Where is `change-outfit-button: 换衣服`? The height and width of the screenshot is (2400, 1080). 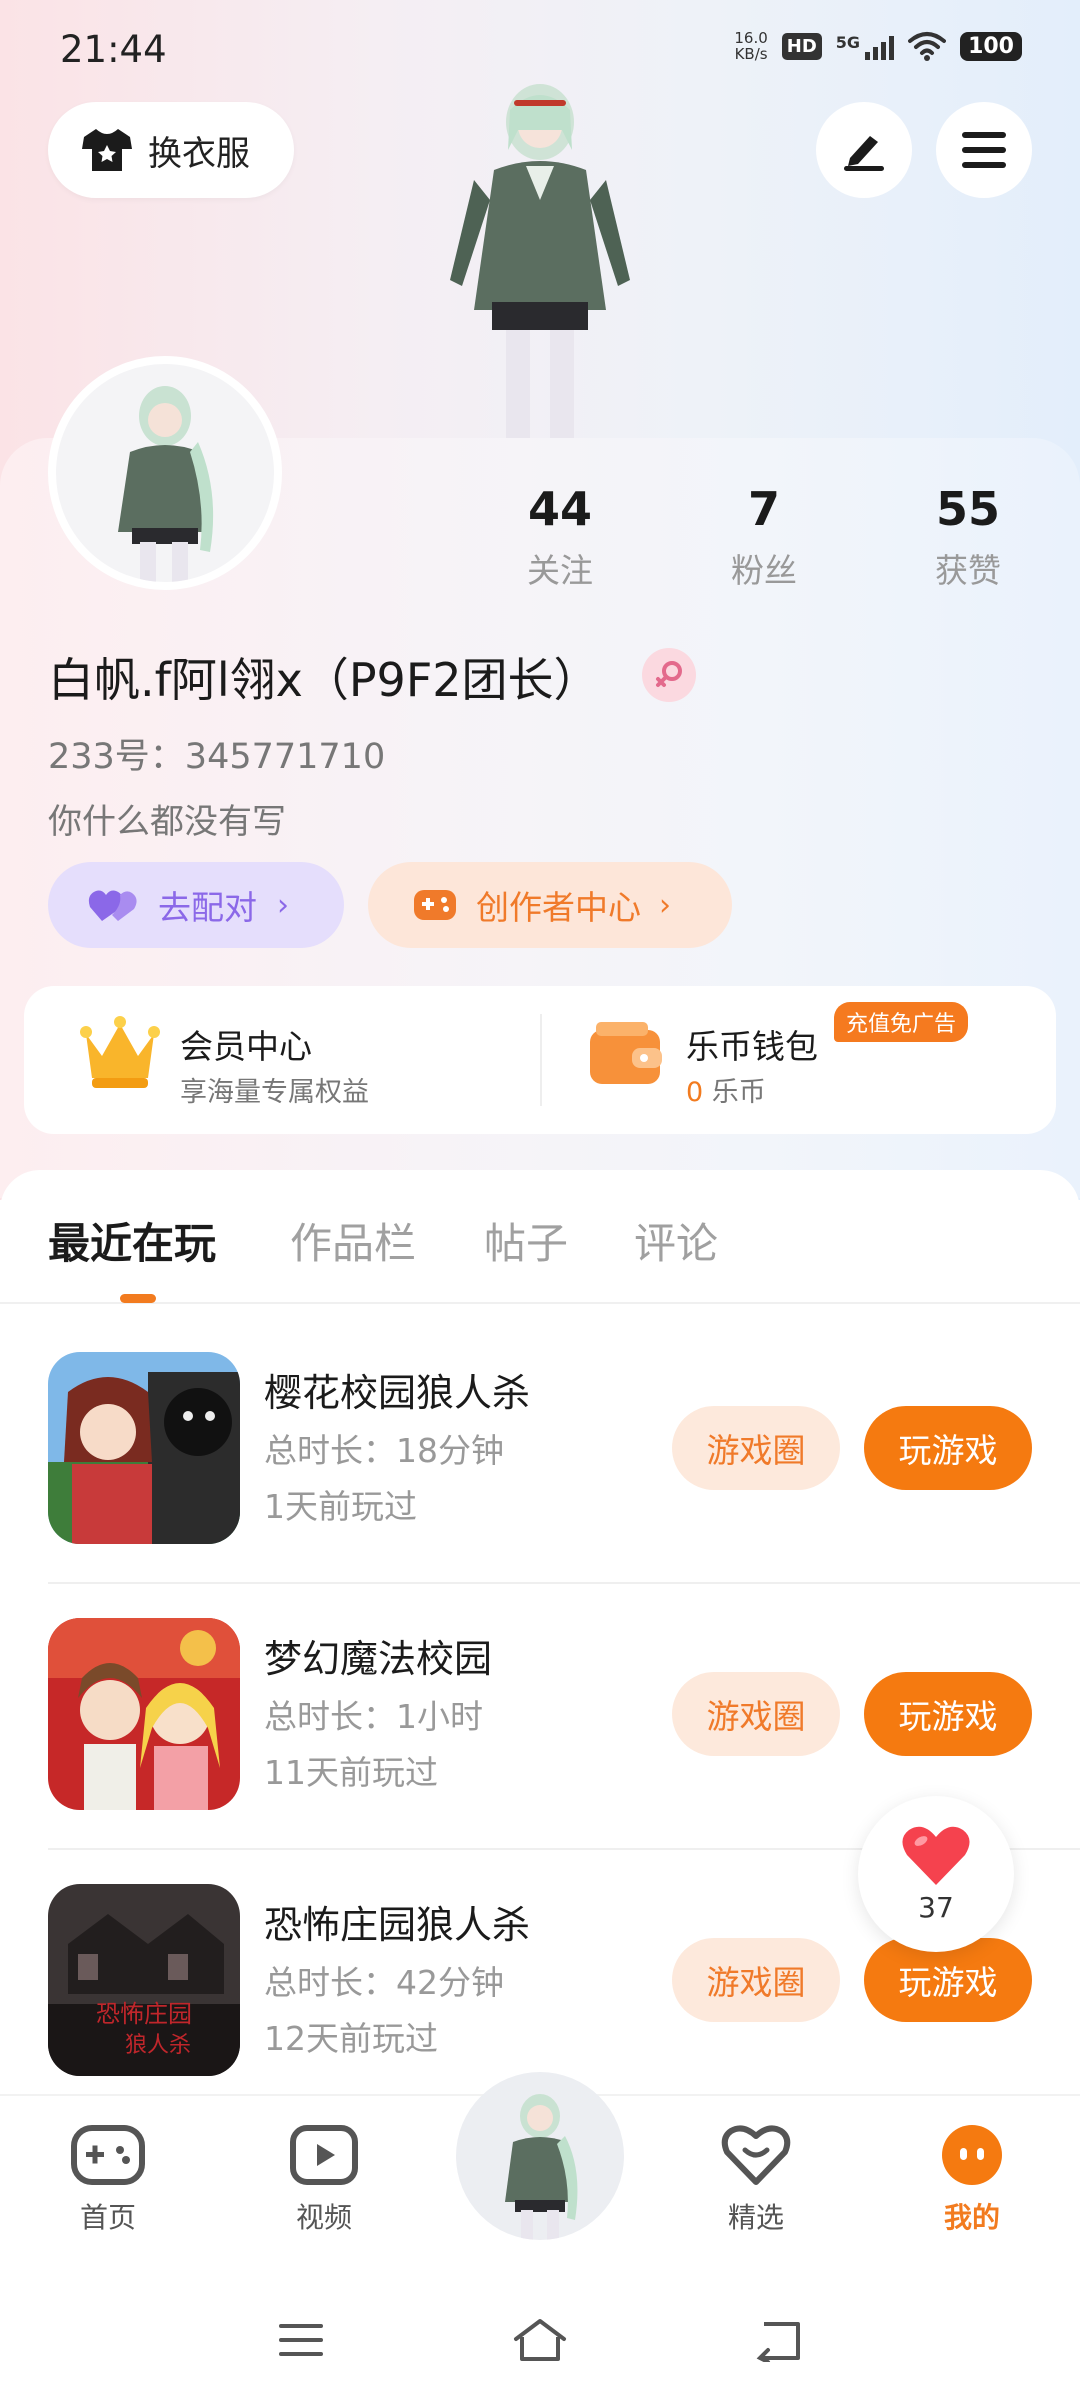 change-outfit-button: 换衣服 is located at coordinates (171, 150).